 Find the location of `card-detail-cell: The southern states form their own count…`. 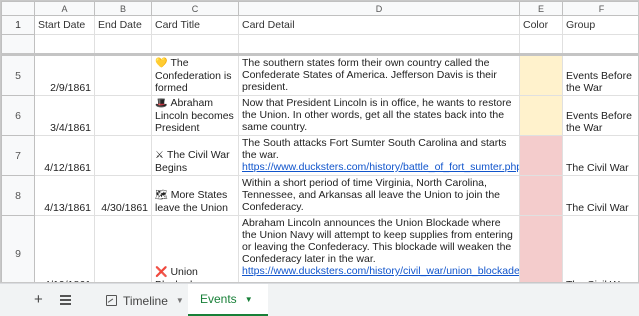

card-detail-cell: The southern states form their own count… is located at coordinates (379, 75).